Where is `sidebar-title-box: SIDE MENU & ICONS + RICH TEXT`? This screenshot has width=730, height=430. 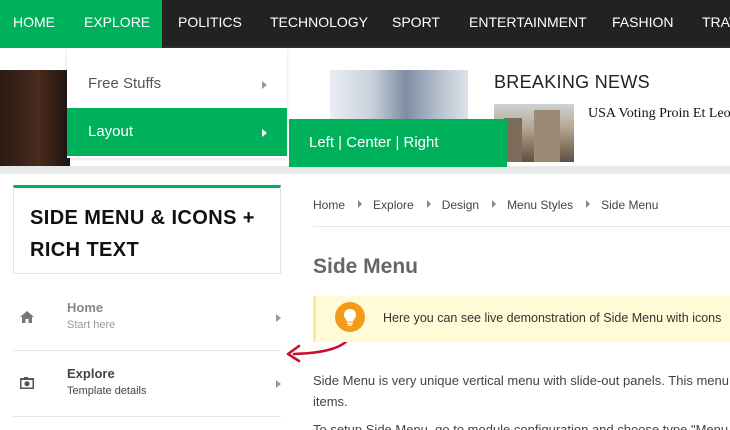
sidebar-title-box: SIDE MENU & ICONS + RICH TEXT is located at coordinates (147, 229).